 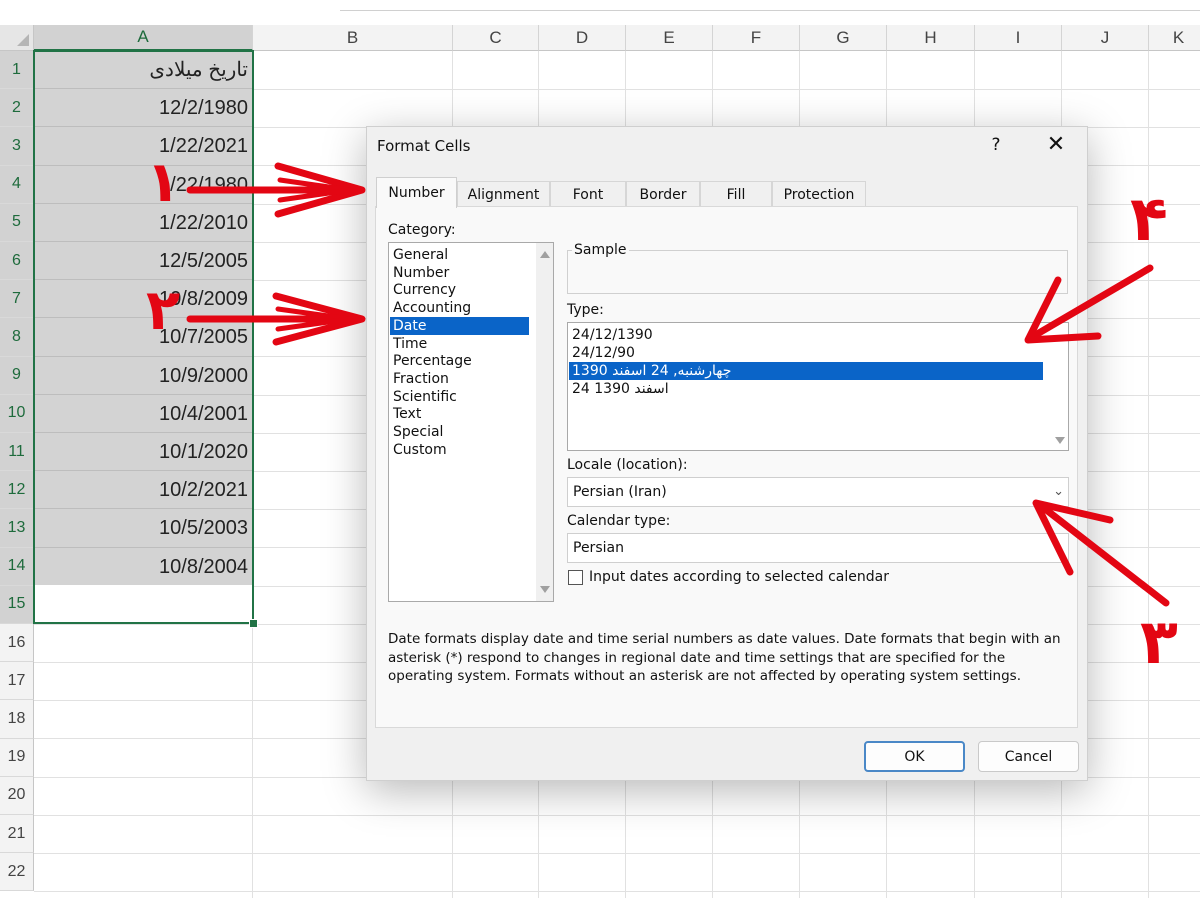 I want to click on category-item-time: Time, so click(x=410, y=344).